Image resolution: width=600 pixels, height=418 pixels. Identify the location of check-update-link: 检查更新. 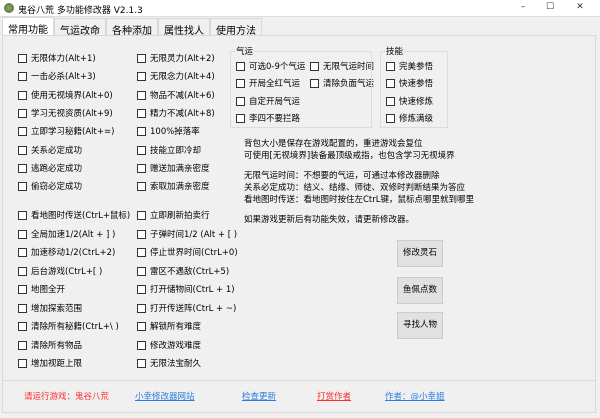
(259, 396).